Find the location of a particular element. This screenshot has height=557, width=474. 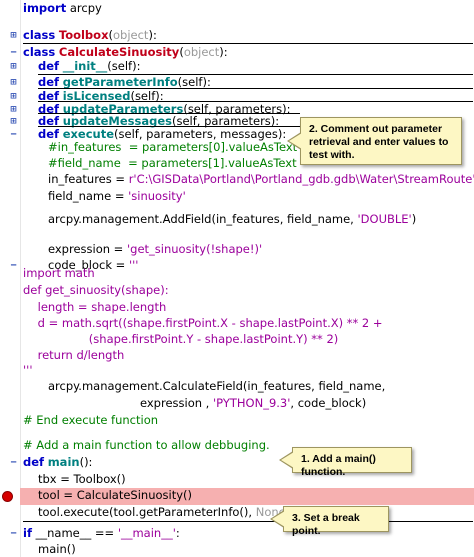

callout-step-3: 3. Set a break point. is located at coordinates (329, 521).